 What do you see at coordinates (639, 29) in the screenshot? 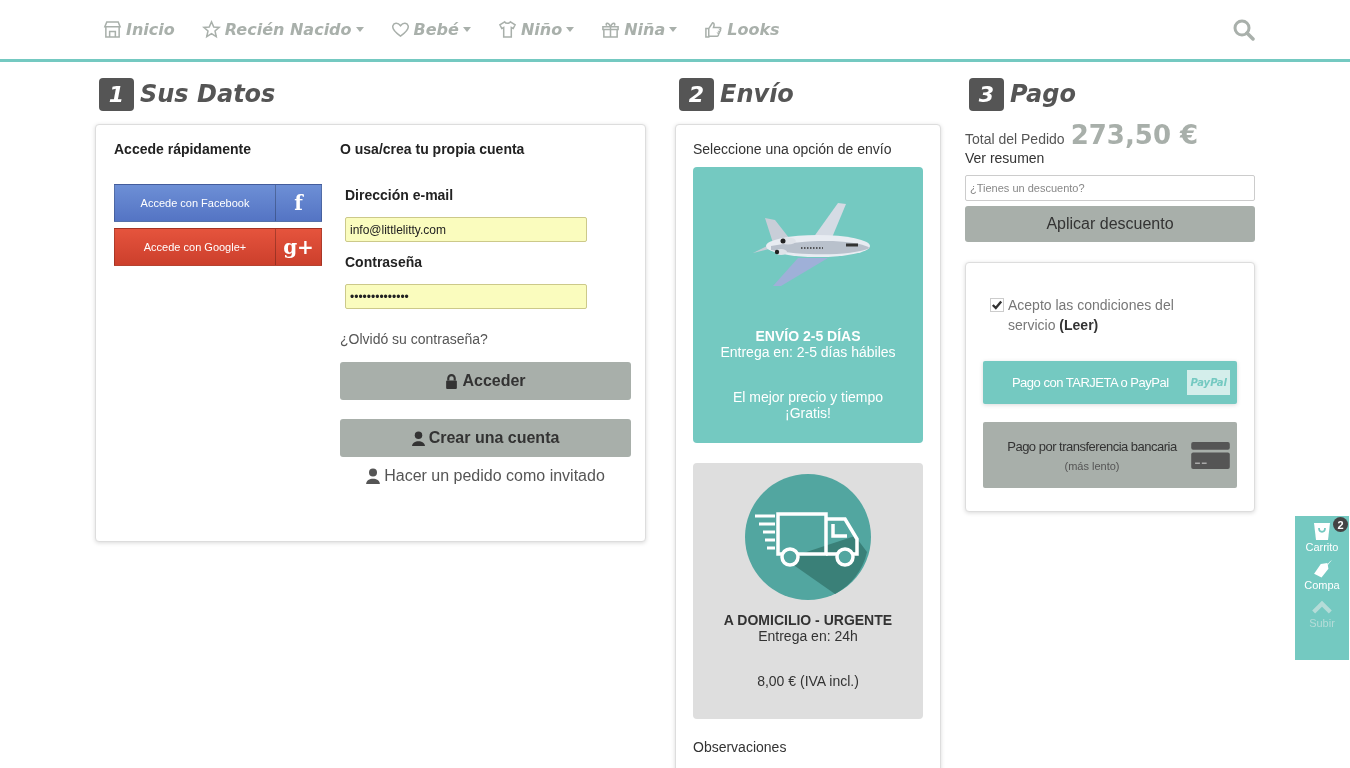
I see `nav-link: Niña` at bounding box center [639, 29].